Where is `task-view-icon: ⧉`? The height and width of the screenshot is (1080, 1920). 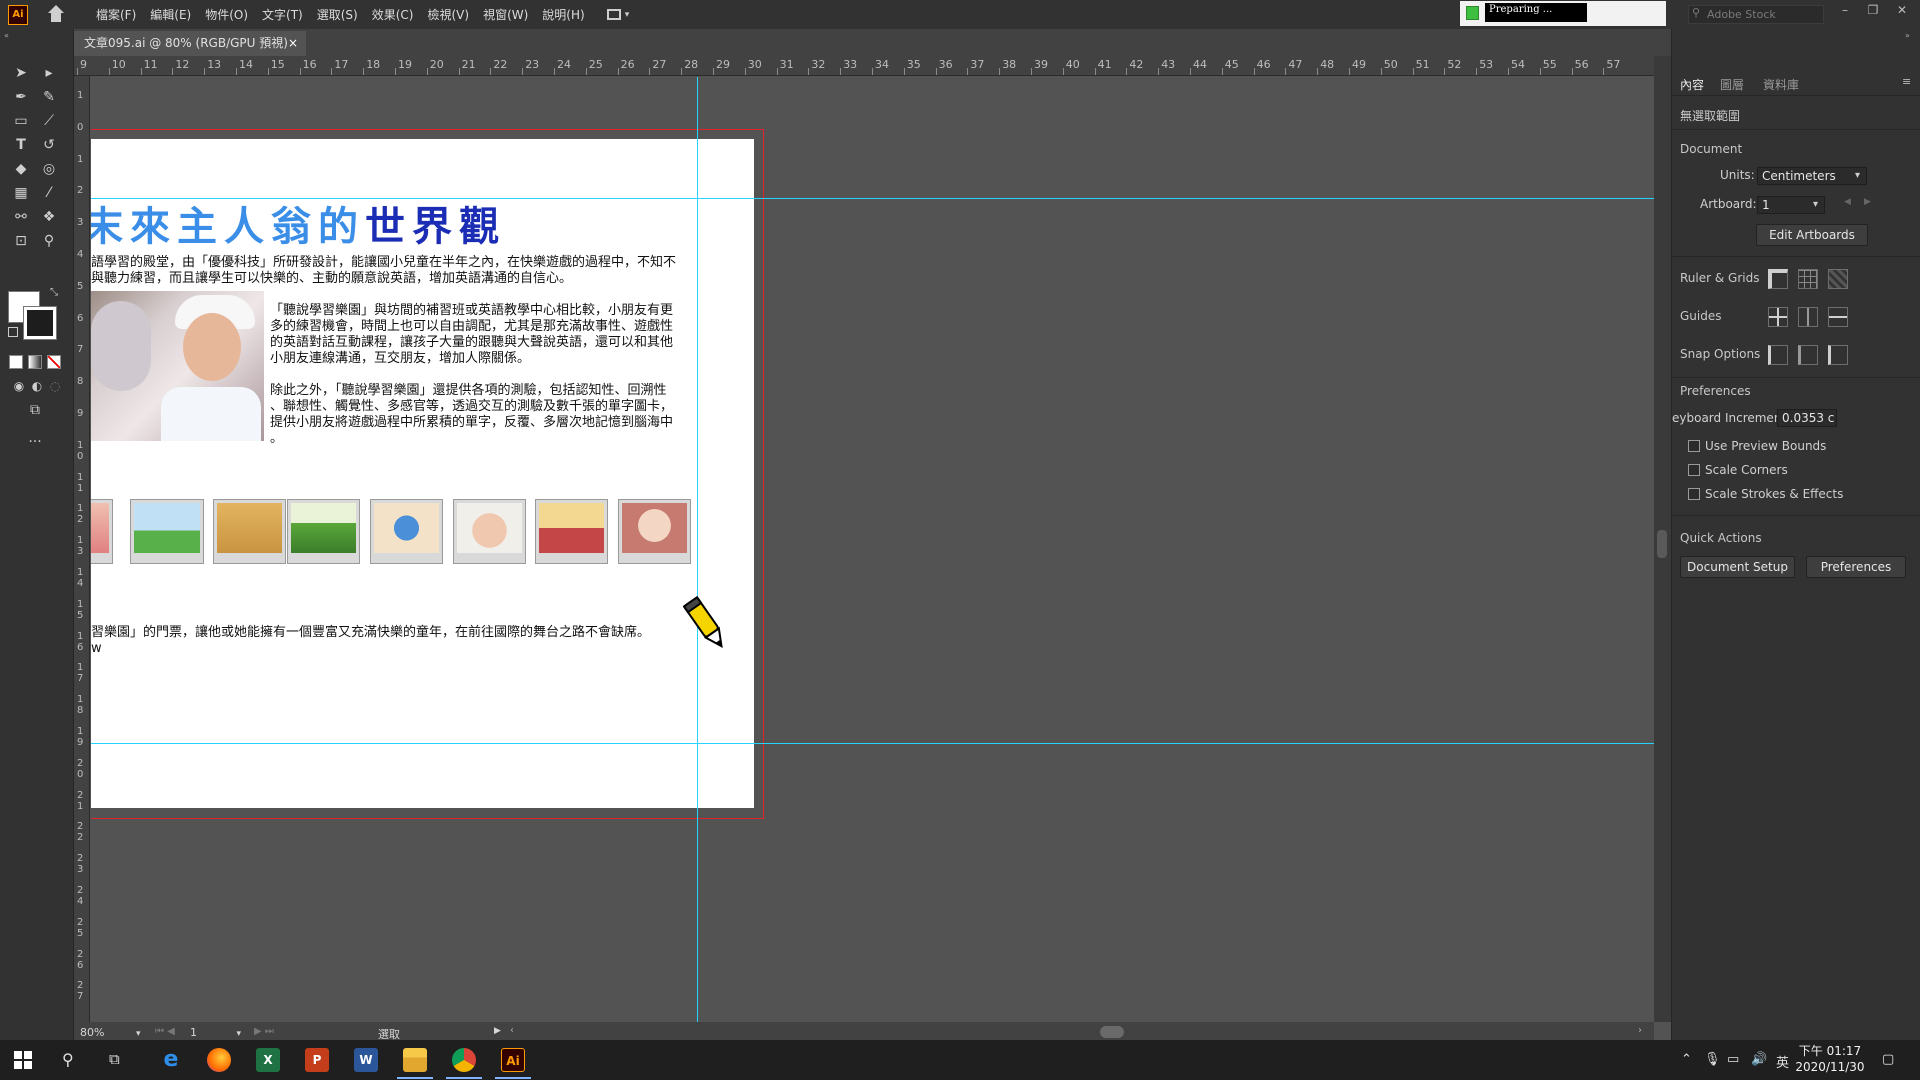
task-view-icon: ⧉ is located at coordinates (114, 1059).